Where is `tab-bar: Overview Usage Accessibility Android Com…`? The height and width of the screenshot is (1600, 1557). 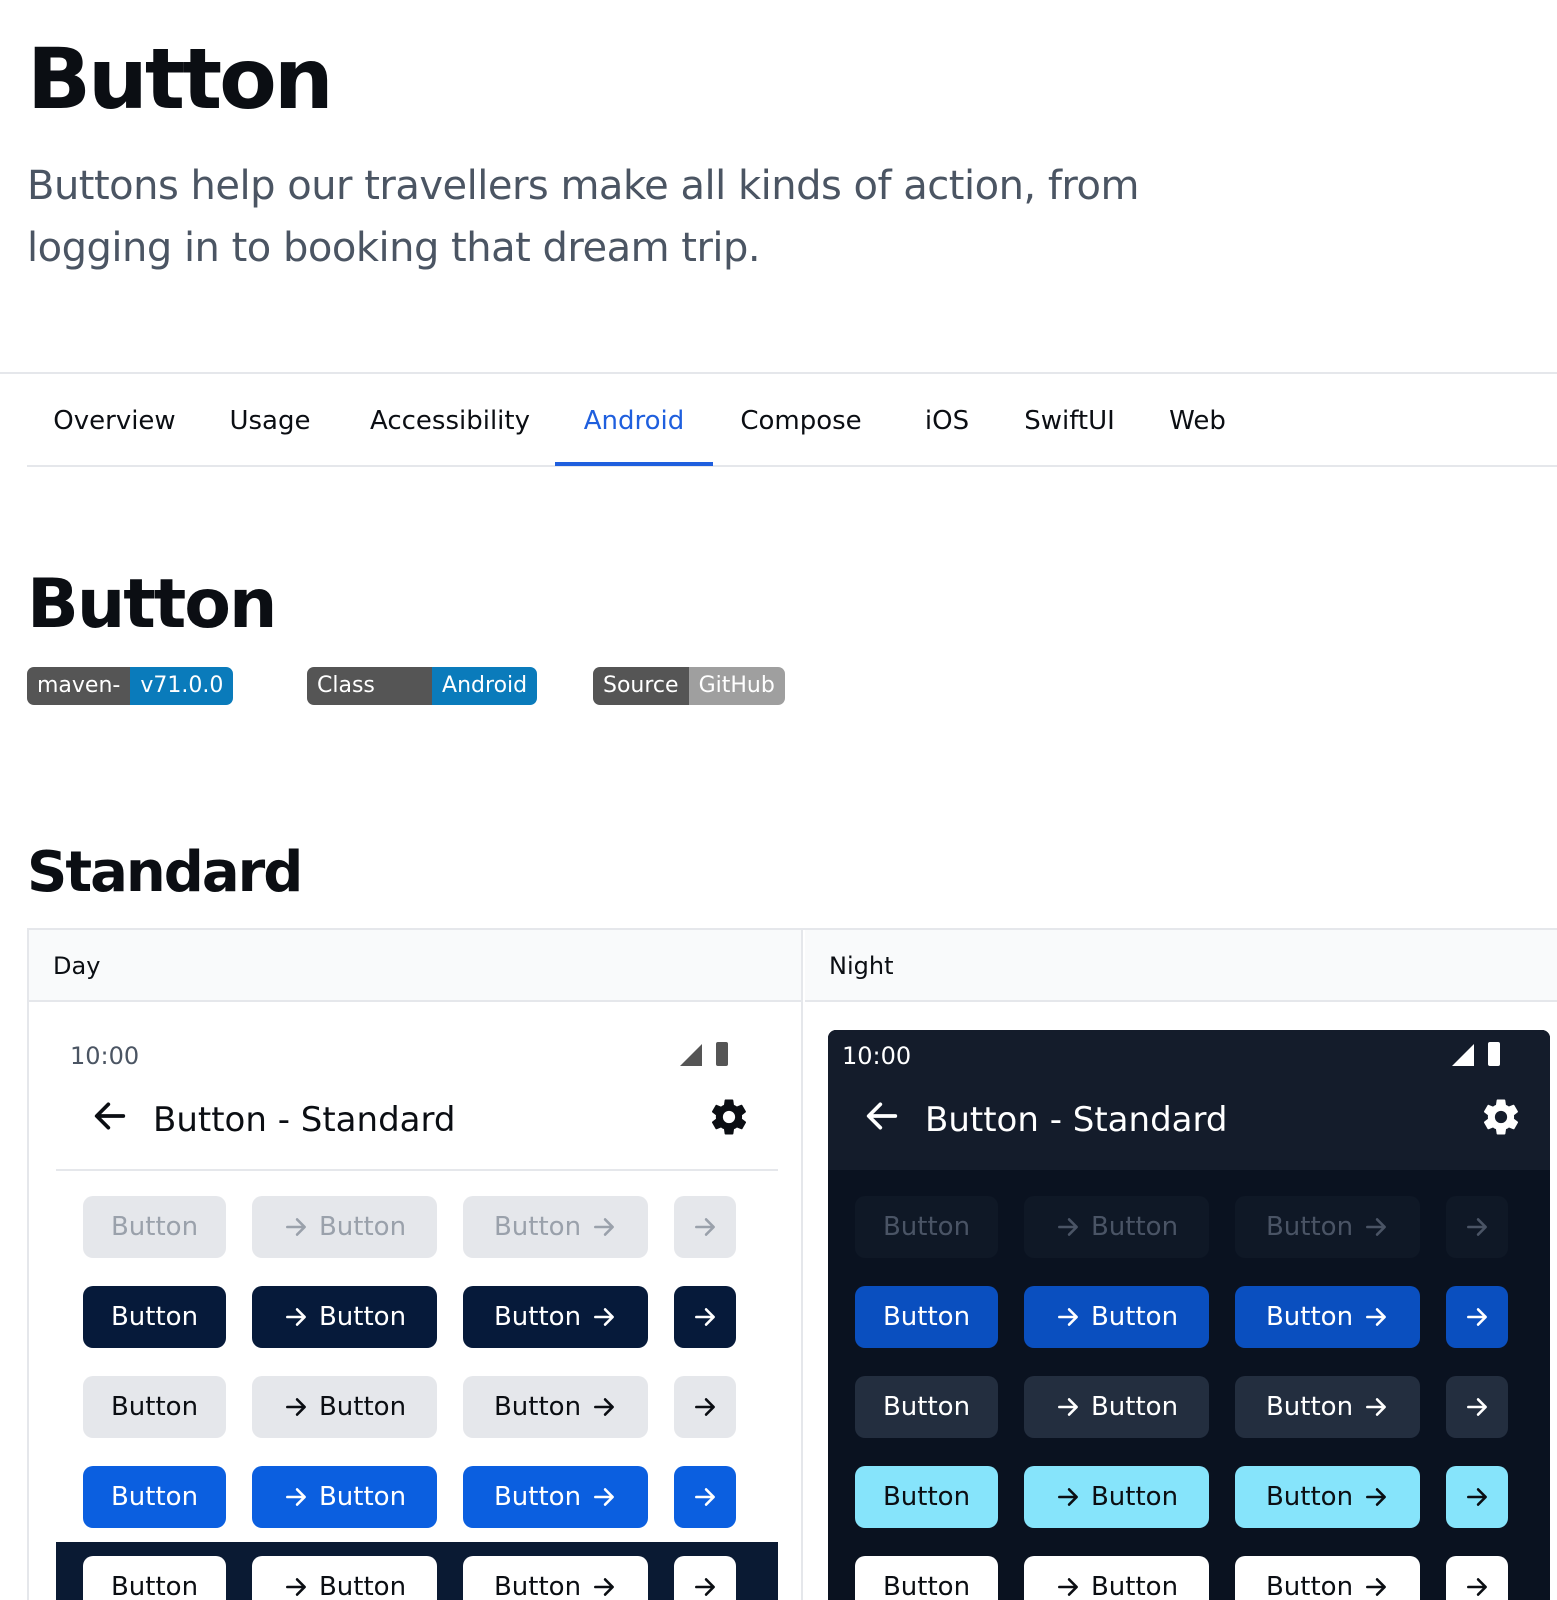
tab-bar: Overview Usage Accessibility Android Com… is located at coordinates (792, 421).